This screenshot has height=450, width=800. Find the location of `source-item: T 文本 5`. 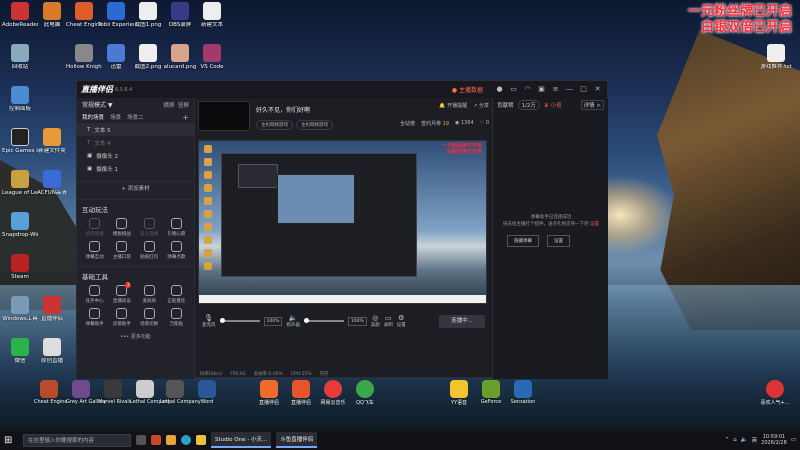

source-item: T 文本 5 is located at coordinates (135, 129).